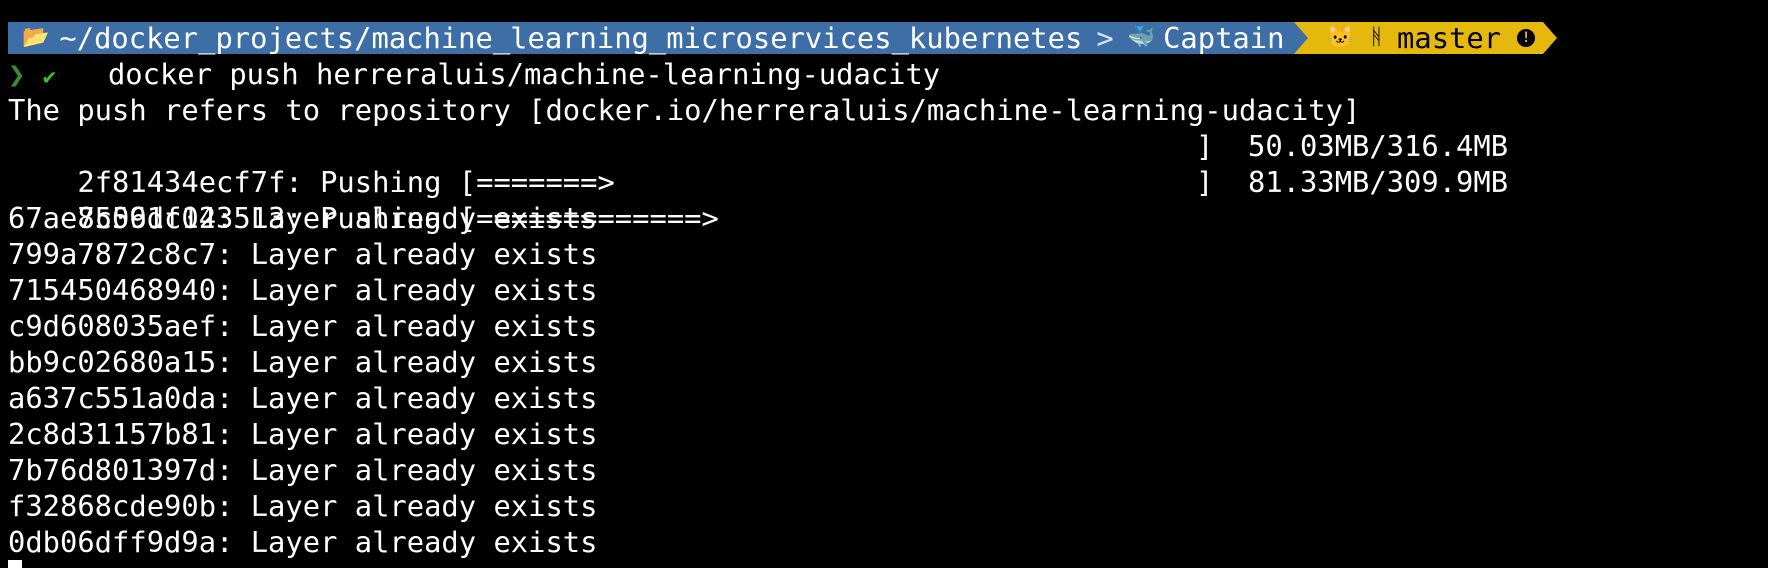 The width and height of the screenshot is (1768, 568). What do you see at coordinates (1141, 37) in the screenshot?
I see `whale-icon: 🐳` at bounding box center [1141, 37].